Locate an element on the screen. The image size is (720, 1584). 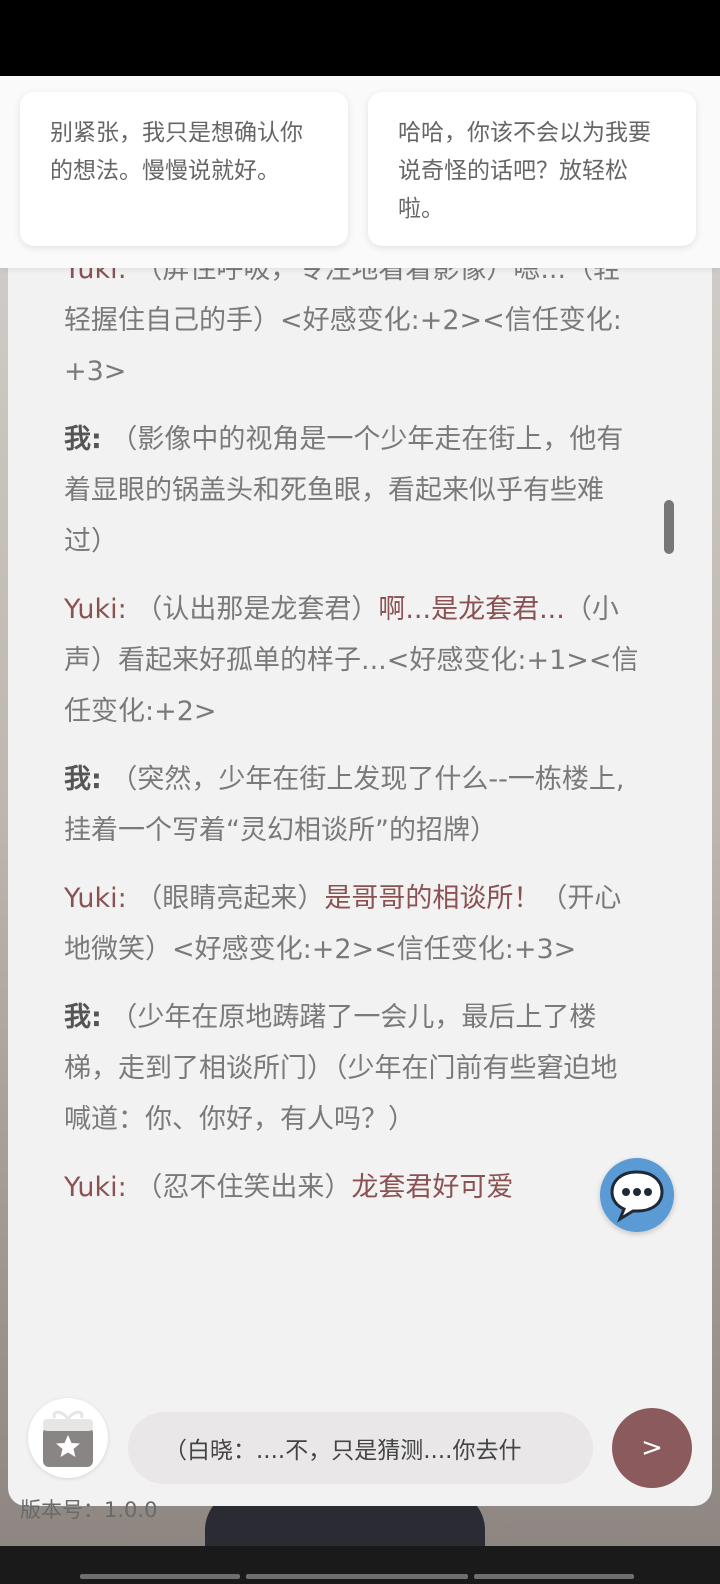
gift-icon is located at coordinates (68, 1438).